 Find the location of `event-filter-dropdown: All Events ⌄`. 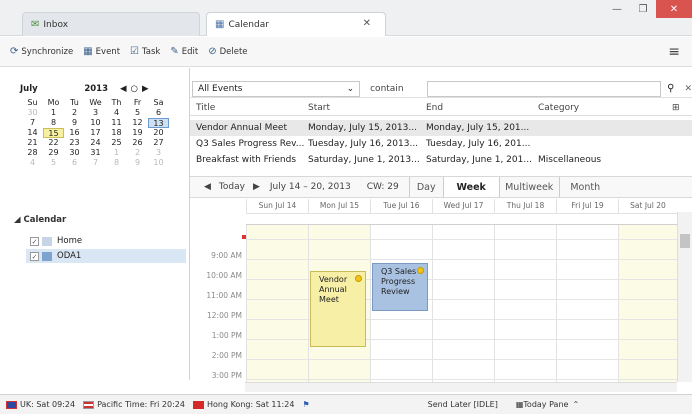

event-filter-dropdown: All Events ⌄ is located at coordinates (276, 88).